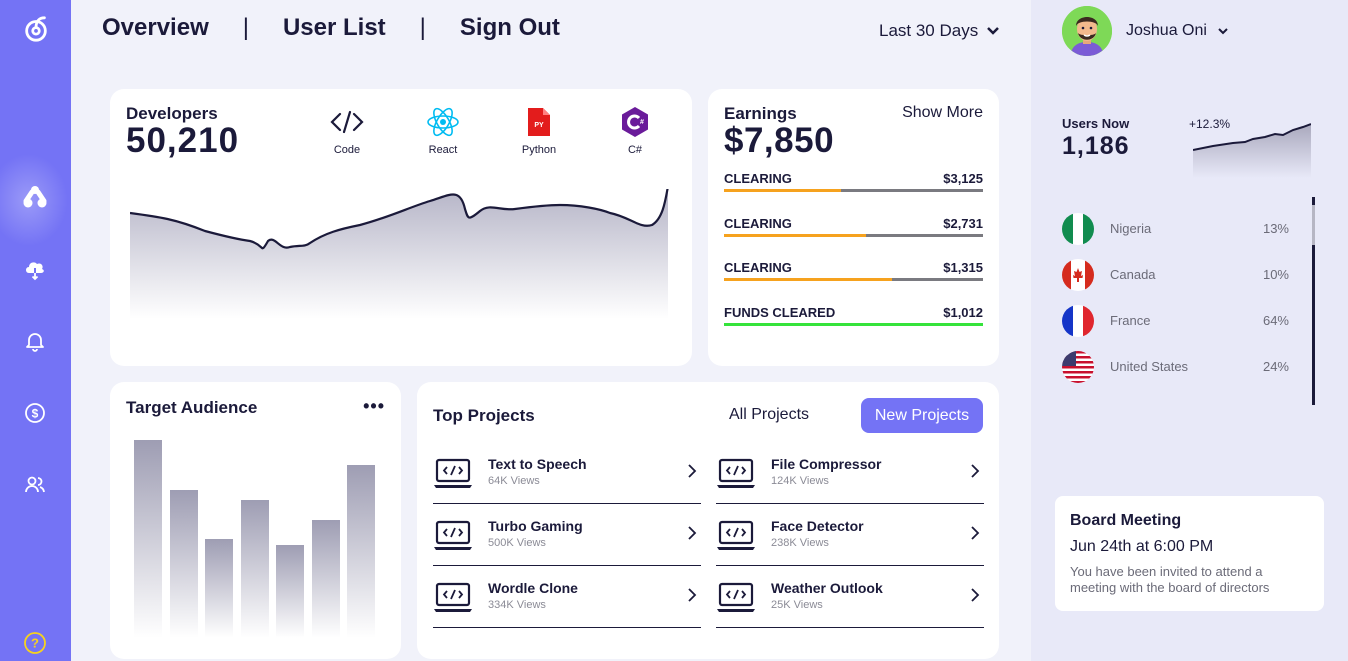 The height and width of the screenshot is (661, 1348). What do you see at coordinates (963, 267) in the screenshot?
I see `earnings-row-amount: $1,315` at bounding box center [963, 267].